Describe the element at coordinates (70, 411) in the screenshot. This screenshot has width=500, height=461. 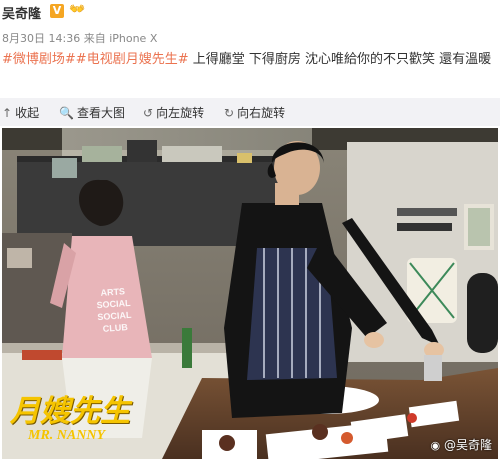
I see `show-logo-title: 月嫂先生` at that location.